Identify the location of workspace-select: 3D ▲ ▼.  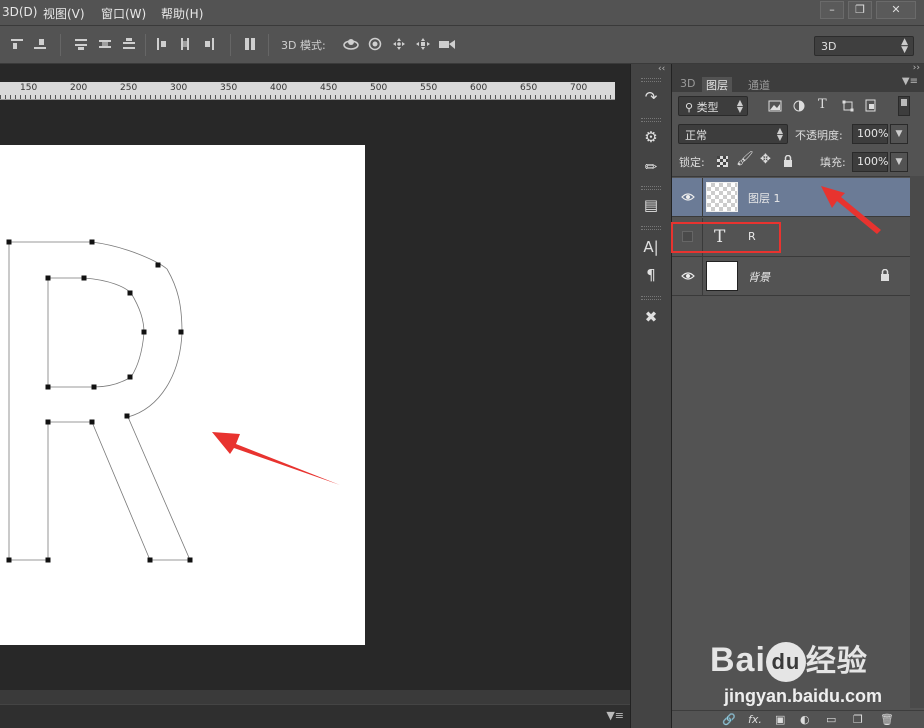
(864, 46).